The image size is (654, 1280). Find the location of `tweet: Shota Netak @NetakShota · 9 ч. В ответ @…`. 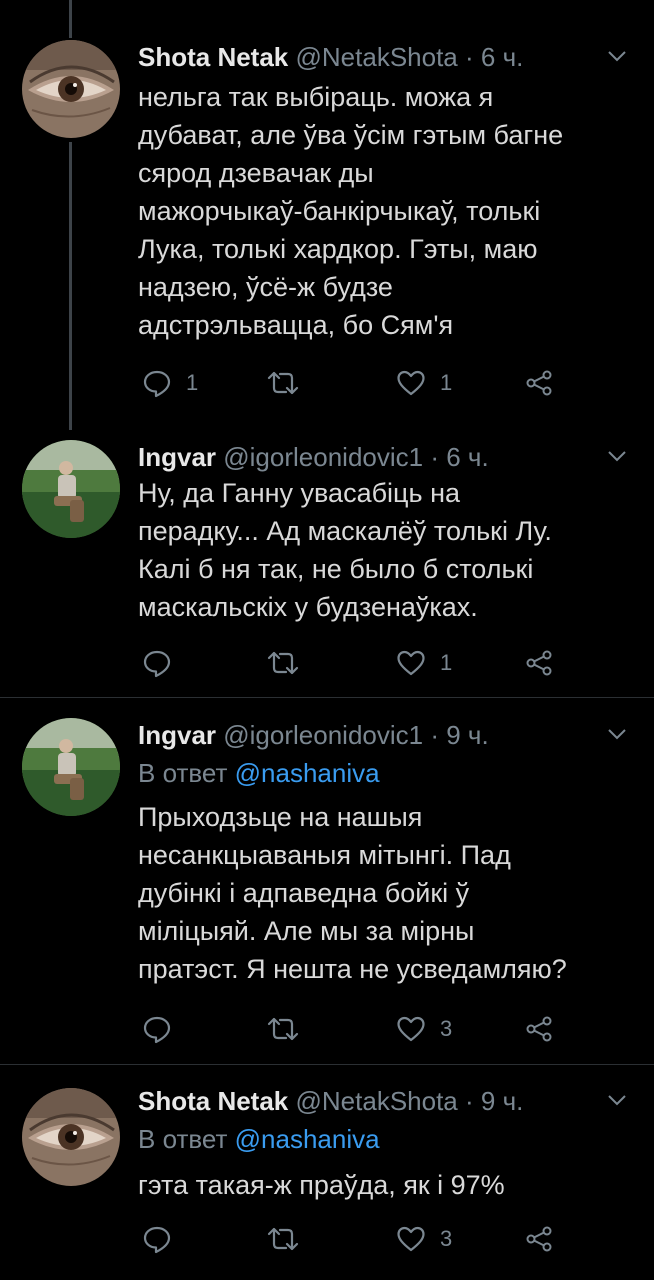

tweet: Shota Netak @NetakShota · 9 ч. В ответ @… is located at coordinates (327, 1174).